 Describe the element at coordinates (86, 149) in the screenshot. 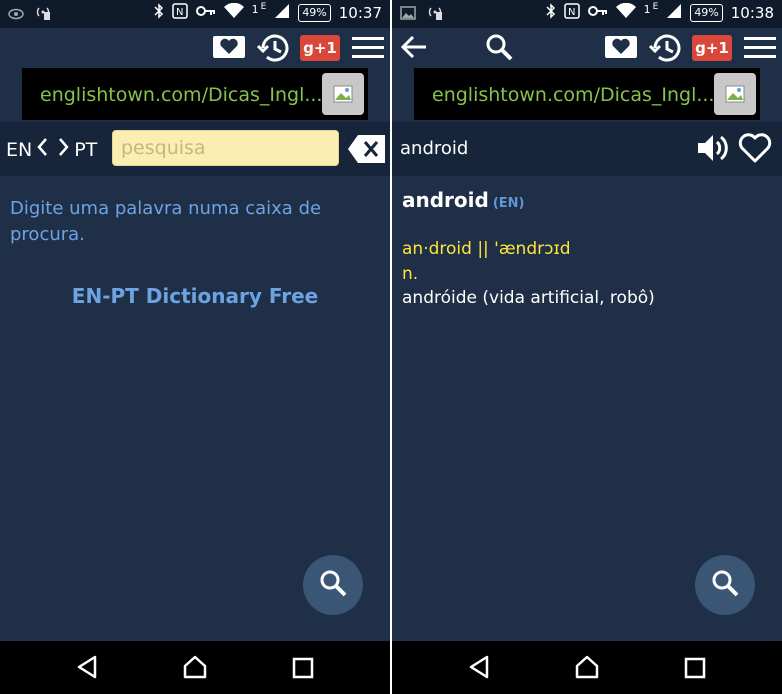

I see `lang-to: PT` at that location.